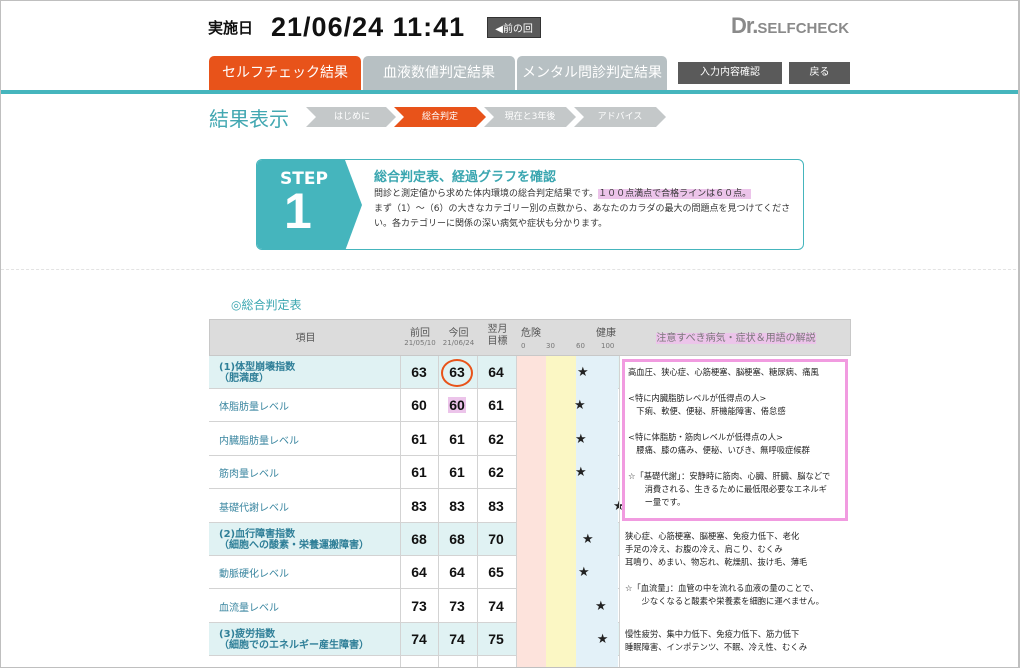 This screenshot has height=668, width=1020. I want to click on cell-curr-highlight: 60, so click(457, 405).